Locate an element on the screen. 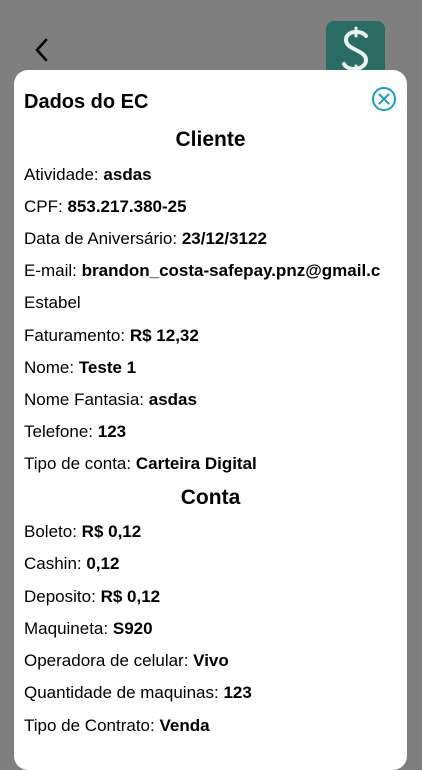  row-estabelecimento: Estabel is located at coordinates (55, 303).